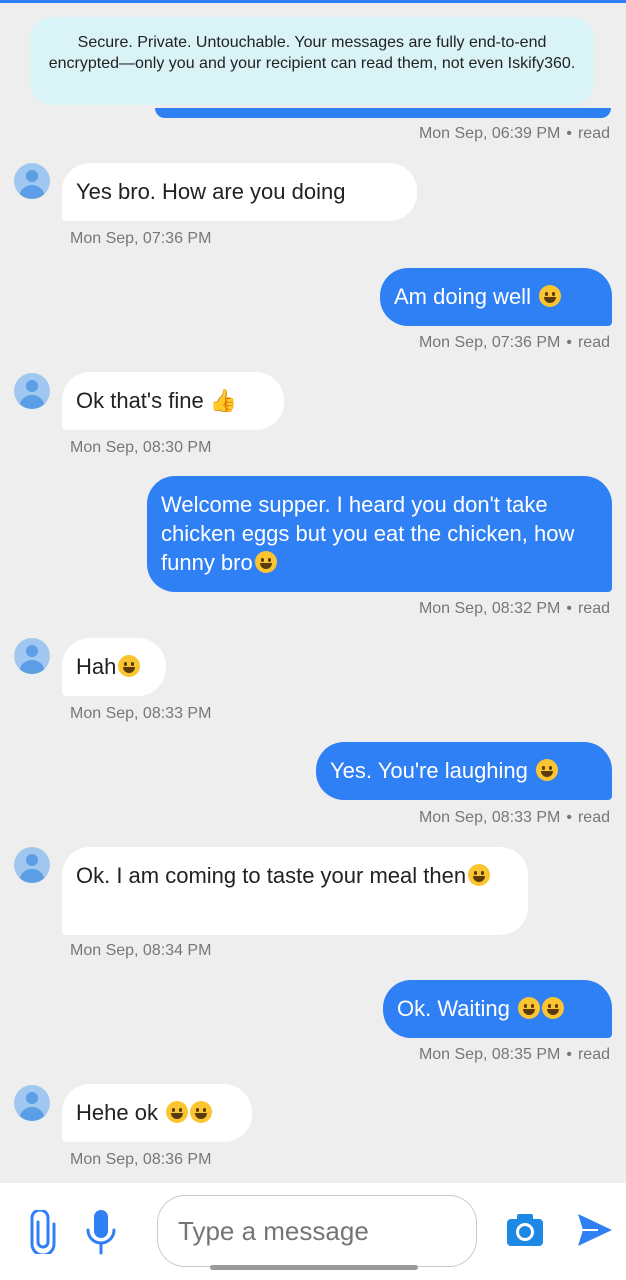 The height and width of the screenshot is (1280, 626). What do you see at coordinates (489, 608) in the screenshot?
I see `message-time: Mon Sep, 08:32 PM` at bounding box center [489, 608].